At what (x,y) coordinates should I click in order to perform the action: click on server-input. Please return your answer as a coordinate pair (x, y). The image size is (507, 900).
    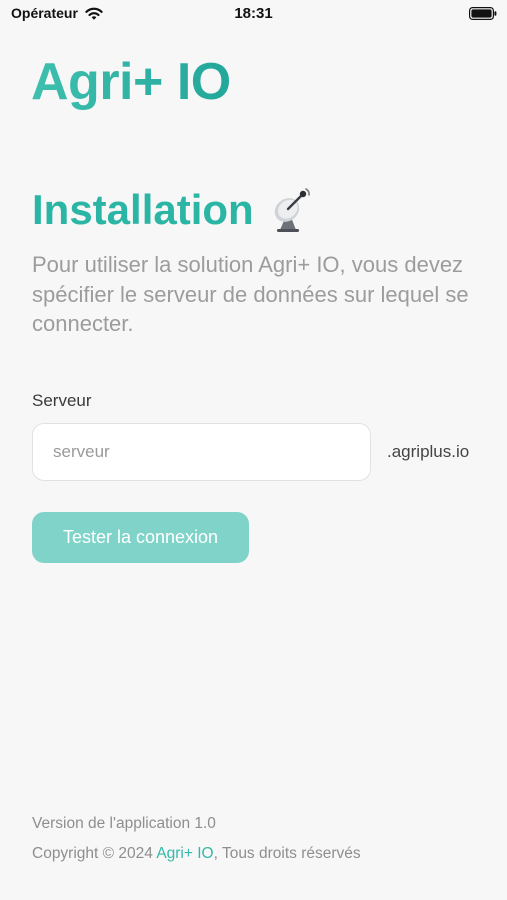
    Looking at the image, I should click on (201, 452).